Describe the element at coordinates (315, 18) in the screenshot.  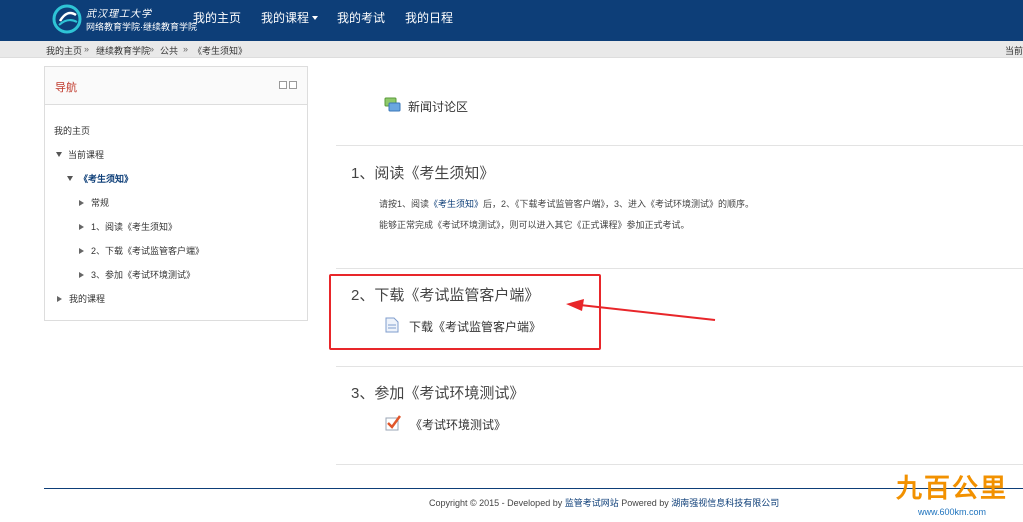
I see `chevron-down-icon` at that location.